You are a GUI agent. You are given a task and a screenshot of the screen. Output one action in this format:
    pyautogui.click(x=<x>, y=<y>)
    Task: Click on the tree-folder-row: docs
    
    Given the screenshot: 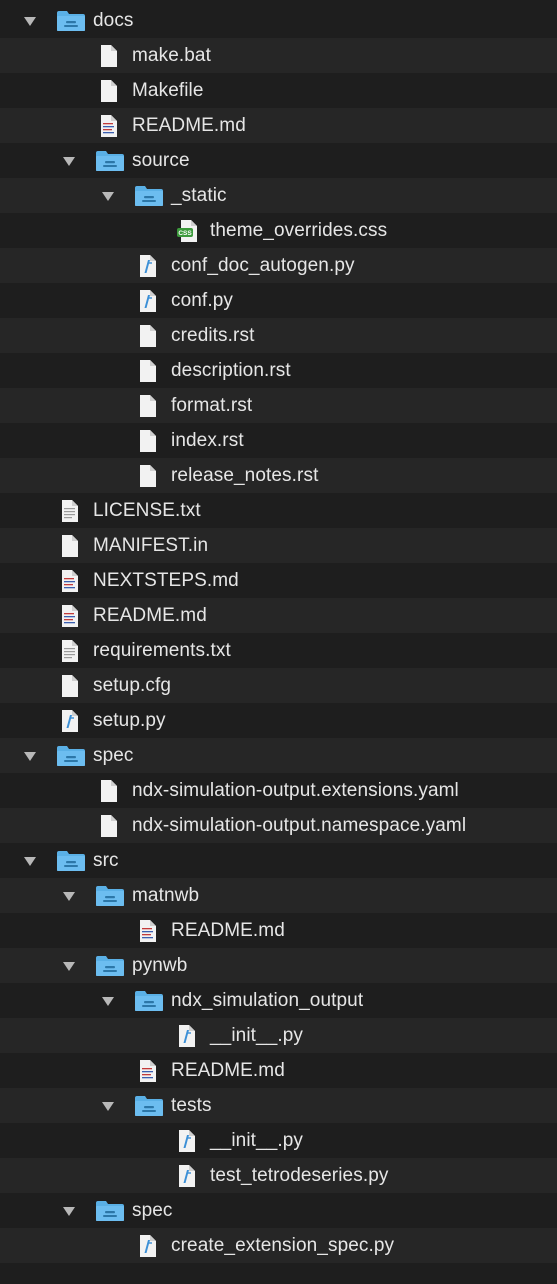 What is the action you would take?
    pyautogui.click(x=278, y=20)
    